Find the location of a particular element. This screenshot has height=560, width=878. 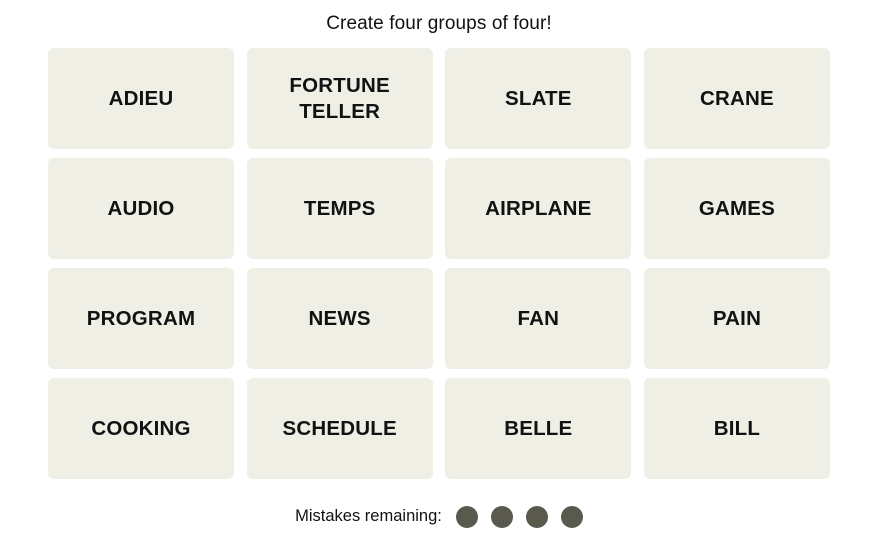

word-tile-label: FAN is located at coordinates (538, 318).